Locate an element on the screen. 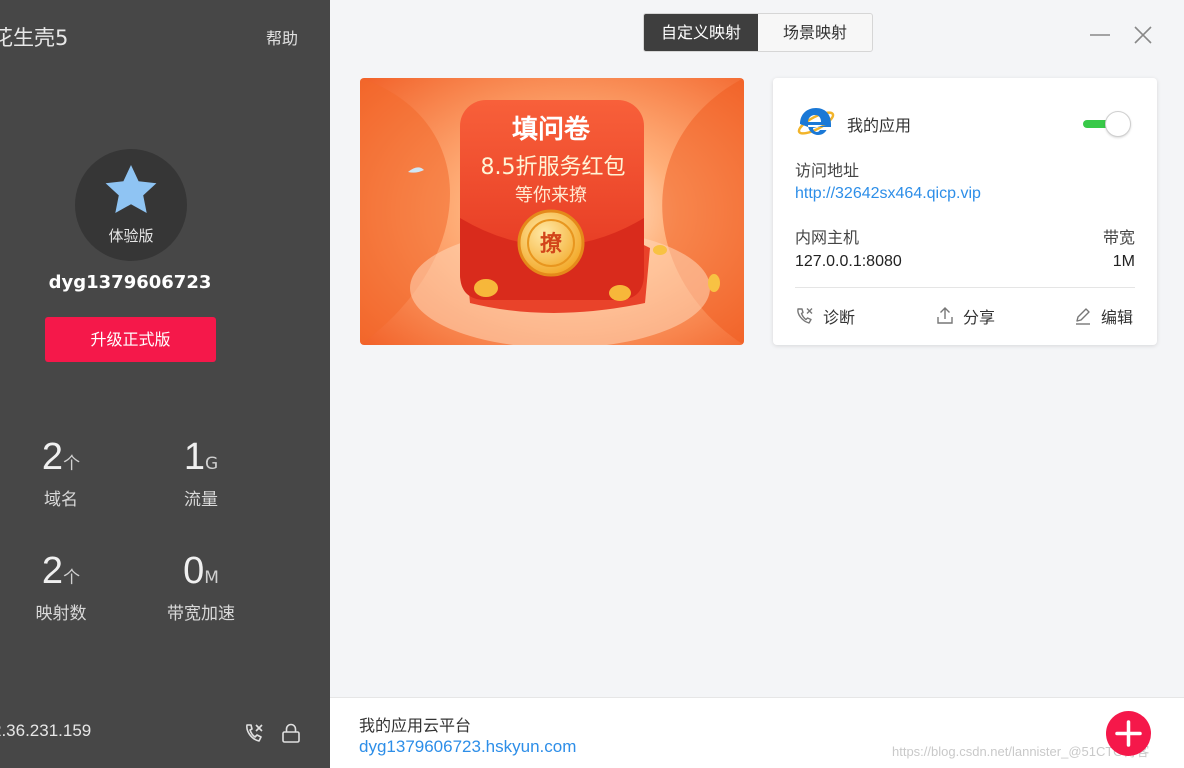  edit-button: 编辑 is located at coordinates (1103, 316).